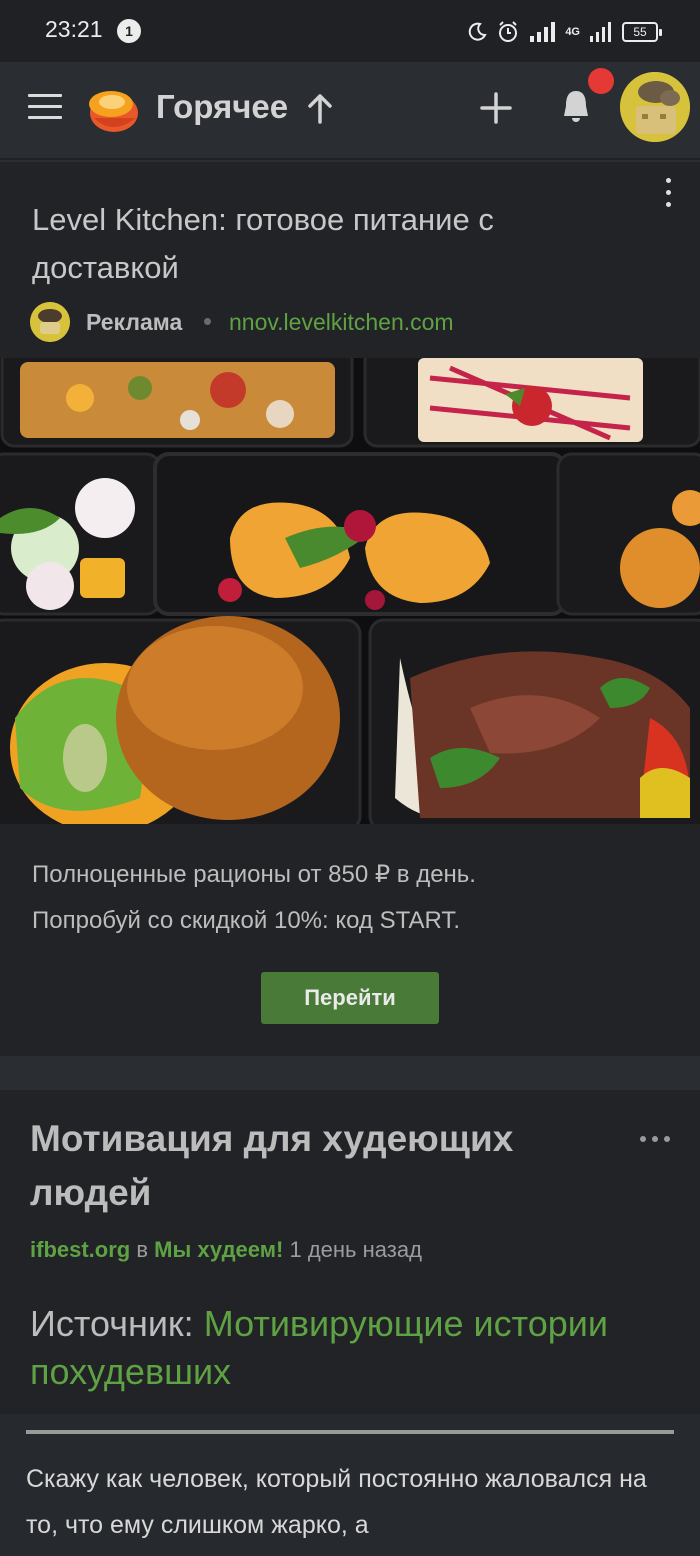 This screenshot has height=1556, width=700. I want to click on post-meta-in: в, so click(142, 1249).